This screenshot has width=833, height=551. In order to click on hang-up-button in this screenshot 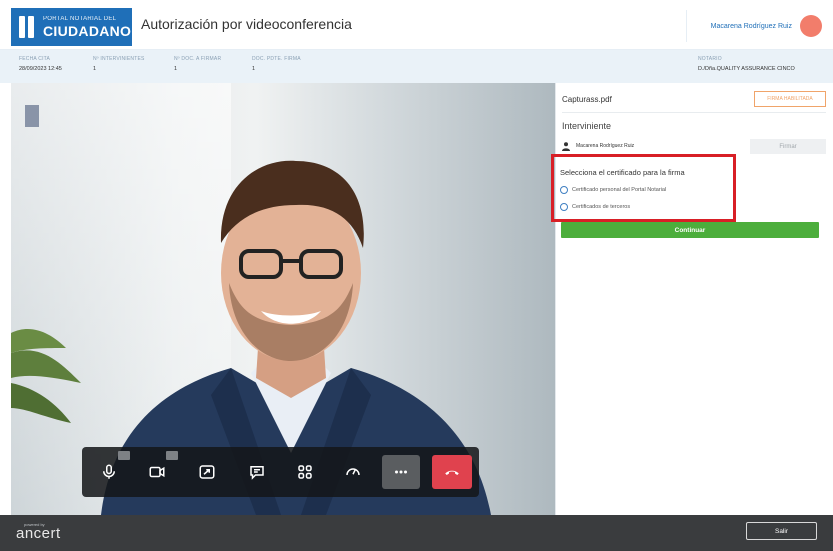, I will do `click(452, 472)`.